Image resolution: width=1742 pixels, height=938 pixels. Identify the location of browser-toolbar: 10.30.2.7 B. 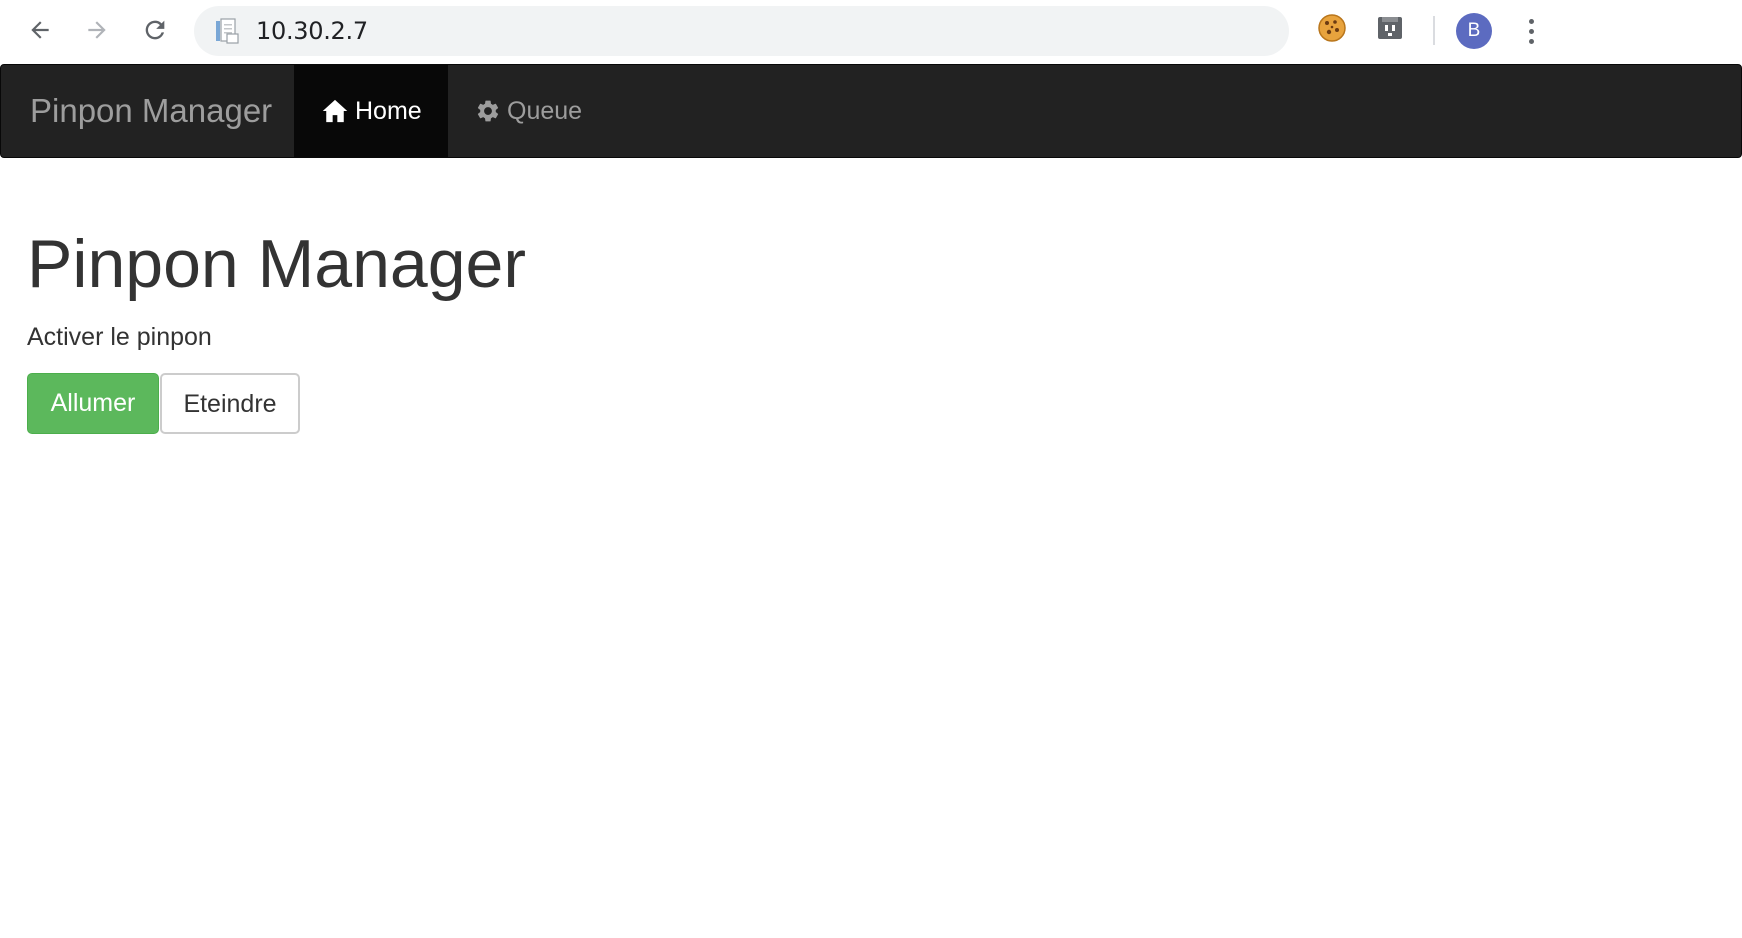
(871, 32).